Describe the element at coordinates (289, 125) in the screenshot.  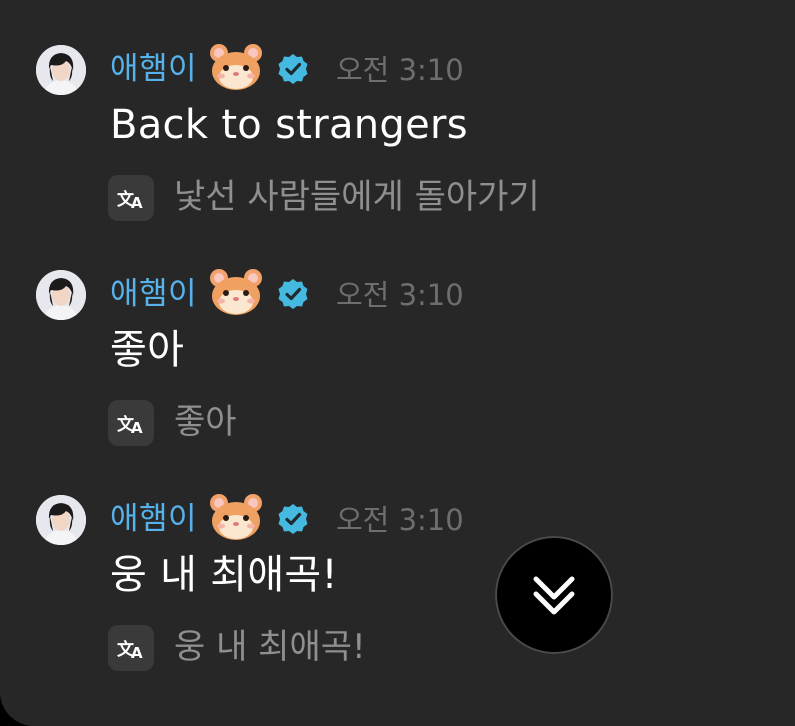
I see `message-text: Back to strangers` at that location.